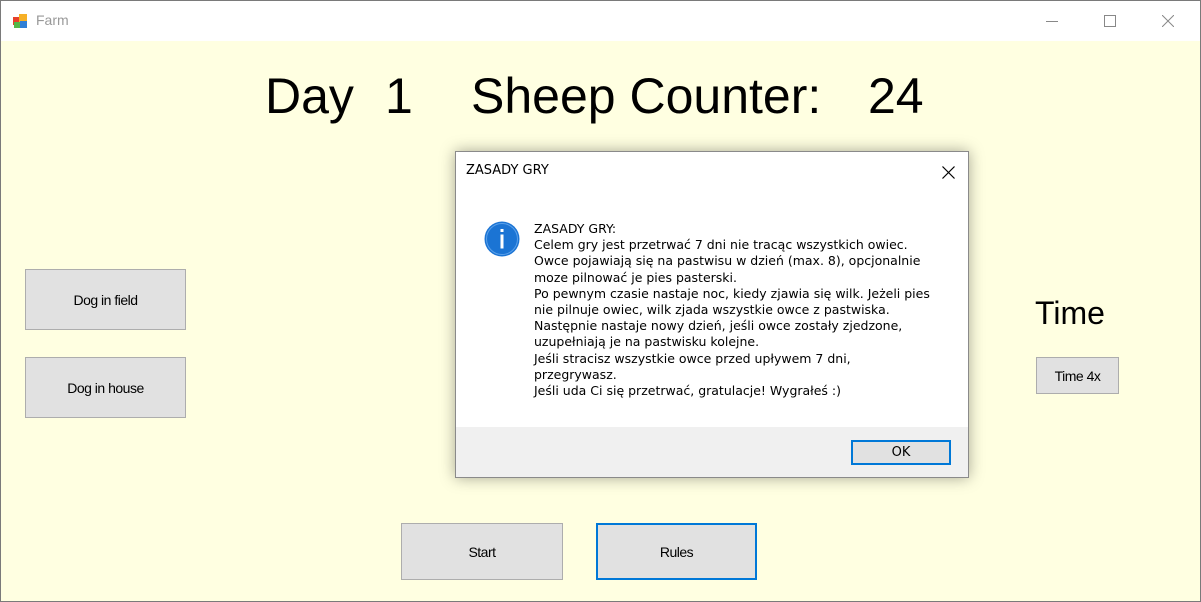 The width and height of the screenshot is (1201, 602). Describe the element at coordinates (575, 228) in the screenshot. I see `dialog-message-line: ZASADY GRY:` at that location.